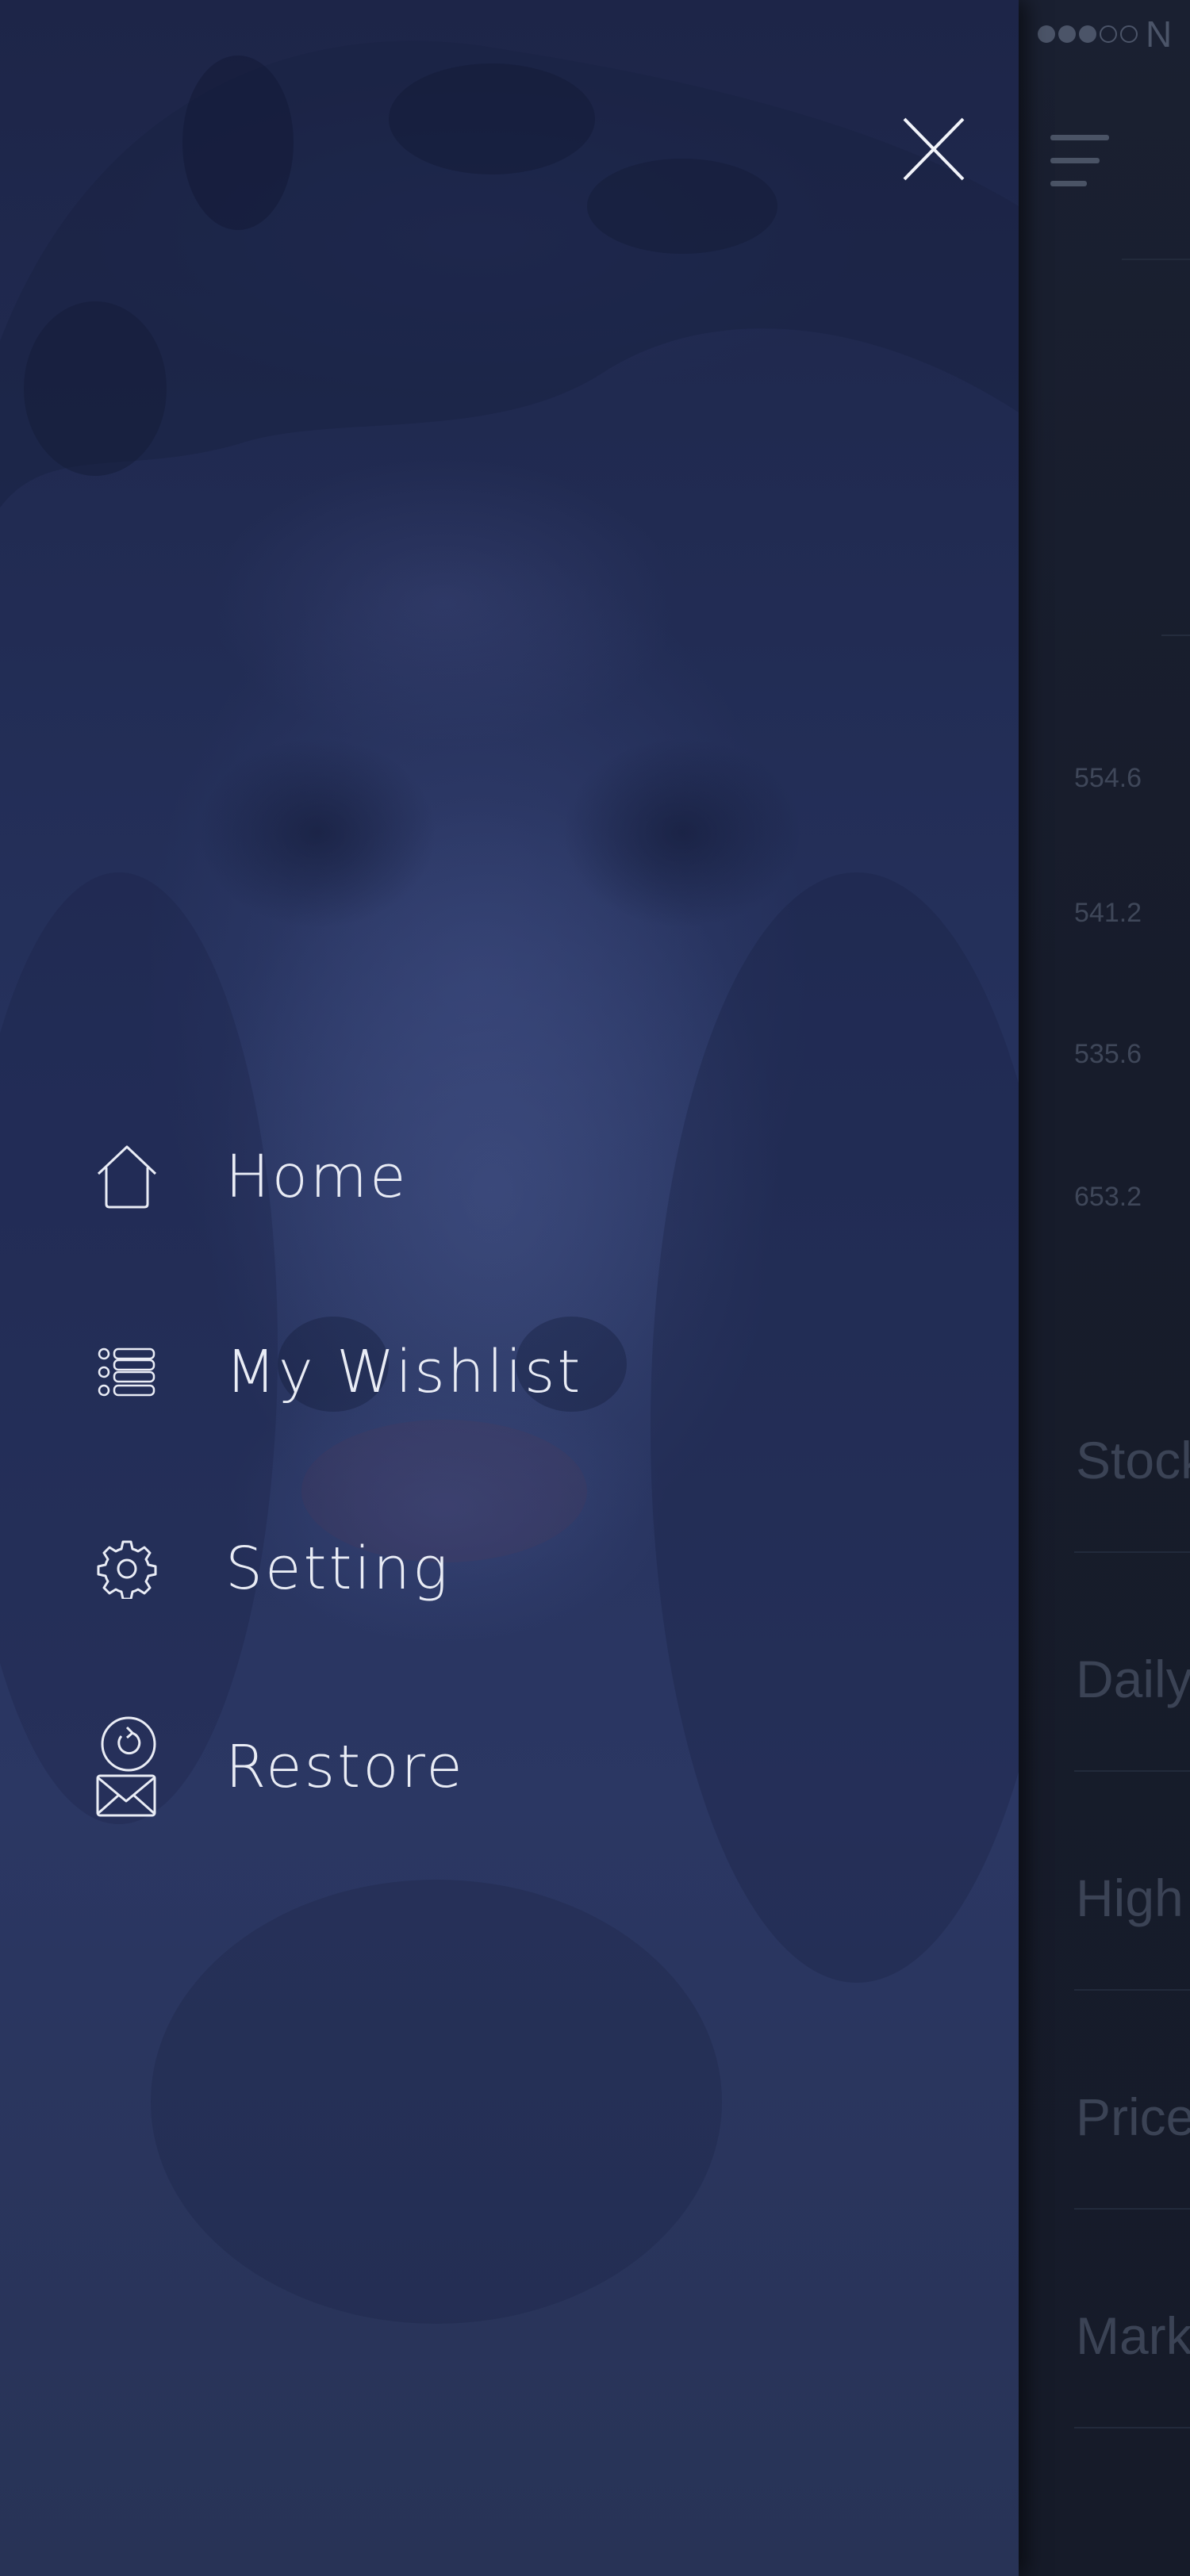 The width and height of the screenshot is (1190, 2576). What do you see at coordinates (1133, 1460) in the screenshot?
I see `row-label: Stock` at bounding box center [1133, 1460].